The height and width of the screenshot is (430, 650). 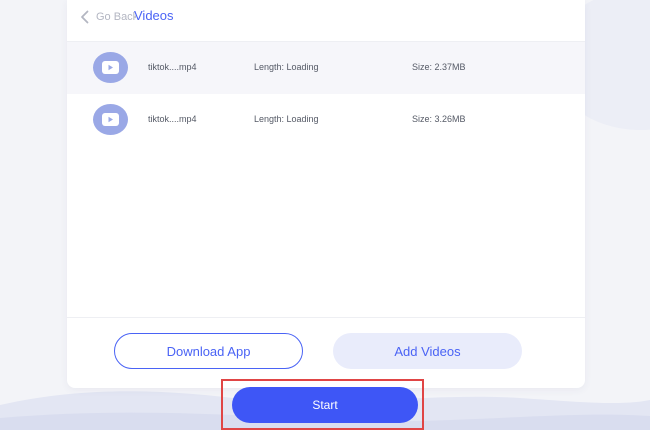 I want to click on go-back-button: Go Back, so click(x=107, y=17).